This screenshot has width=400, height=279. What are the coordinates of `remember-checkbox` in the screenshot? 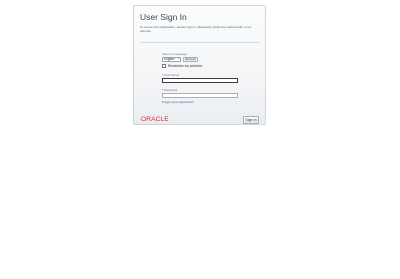 It's located at (164, 66).